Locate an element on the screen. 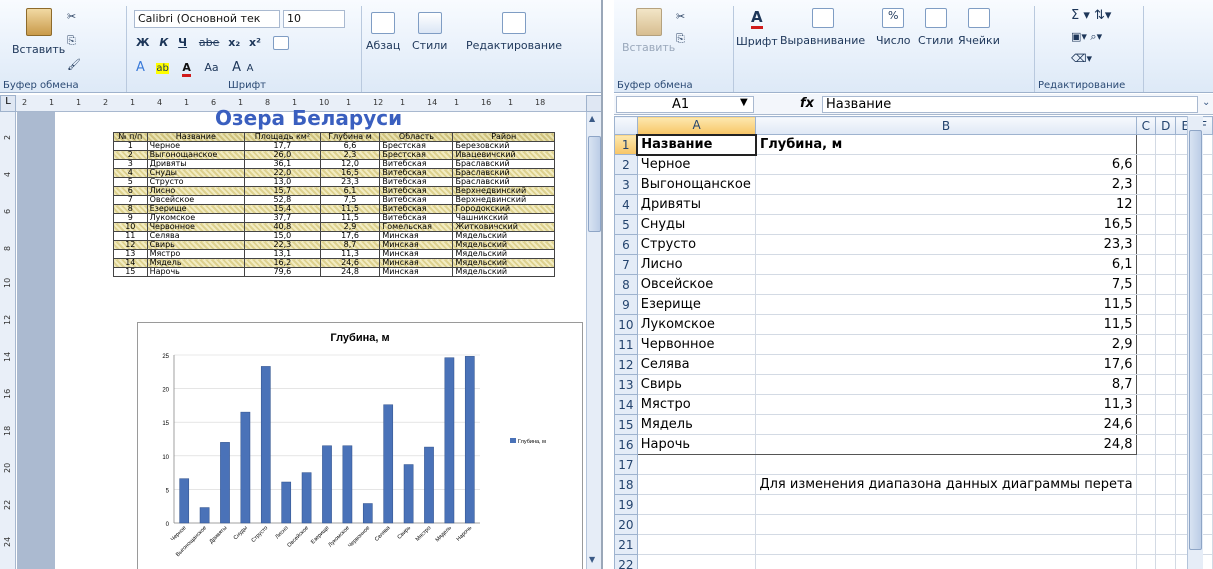 The width and height of the screenshot is (1213, 569). cell-b: 23,3 is located at coordinates (946, 244).